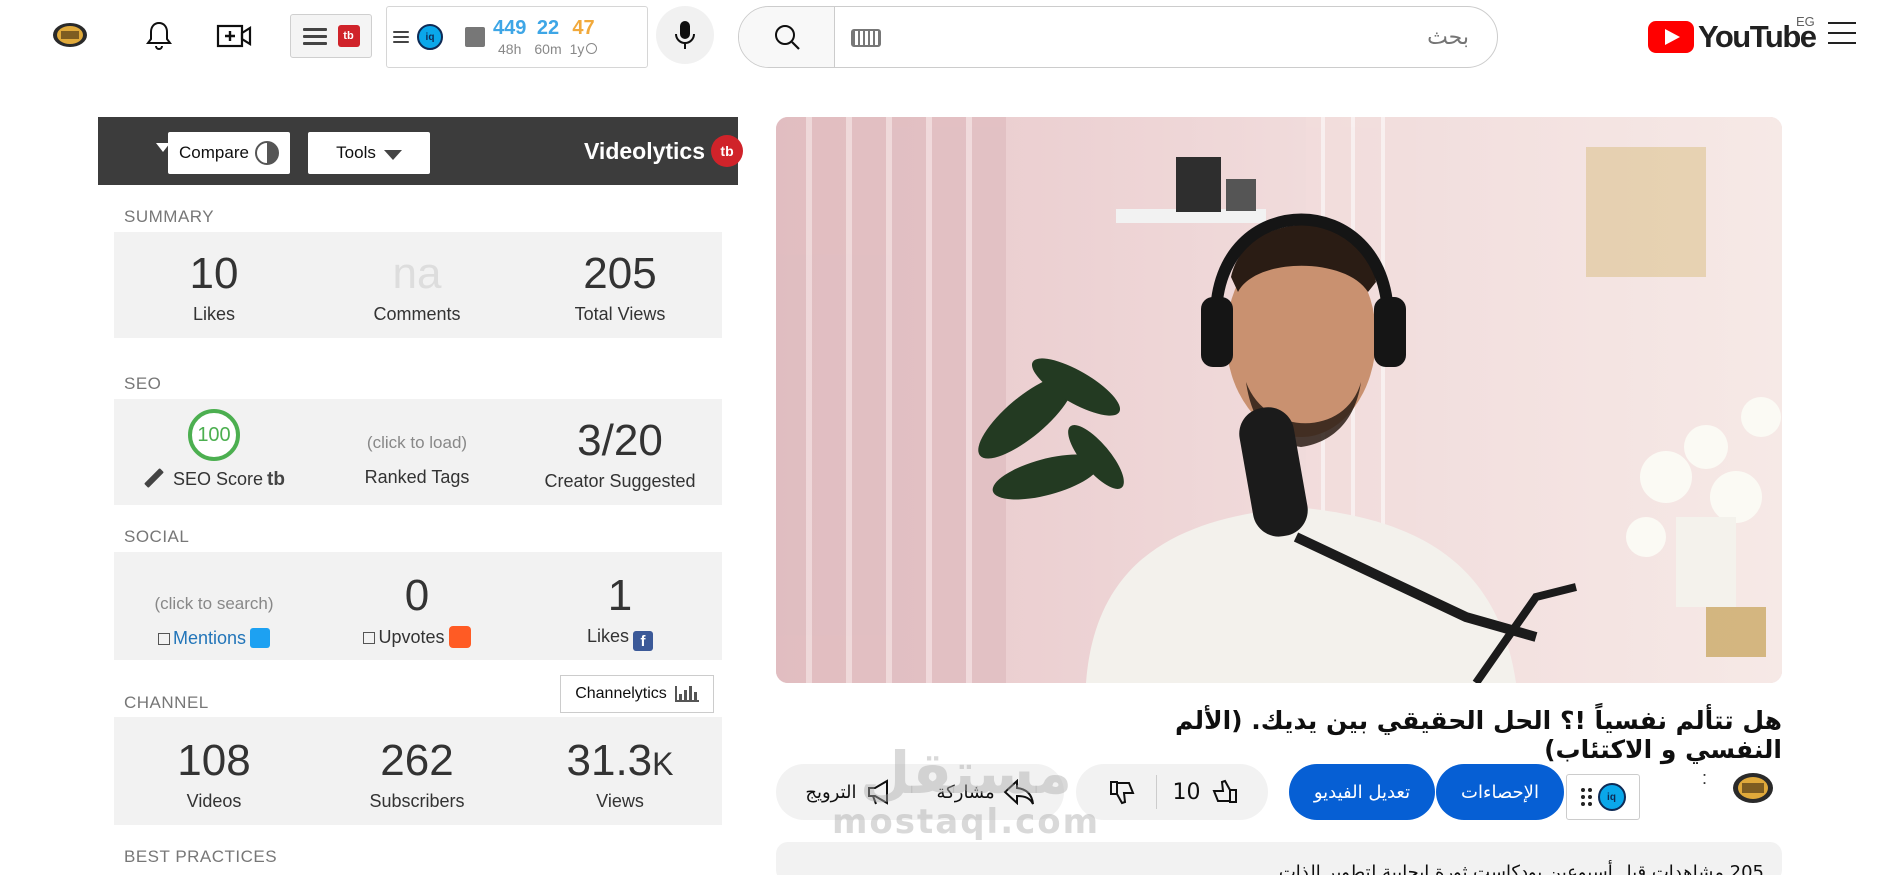 This screenshot has height=875, width=1890. I want to click on total-views-value: 205, so click(620, 273).